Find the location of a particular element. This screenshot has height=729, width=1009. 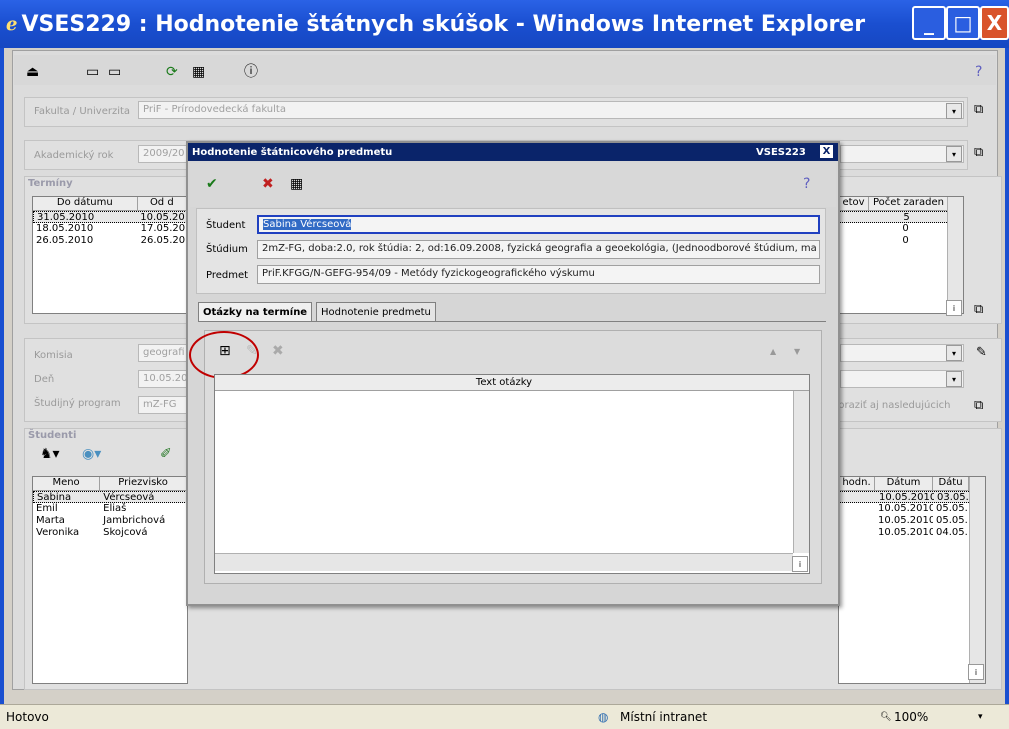

students-scrollbar is located at coordinates (977, 580).